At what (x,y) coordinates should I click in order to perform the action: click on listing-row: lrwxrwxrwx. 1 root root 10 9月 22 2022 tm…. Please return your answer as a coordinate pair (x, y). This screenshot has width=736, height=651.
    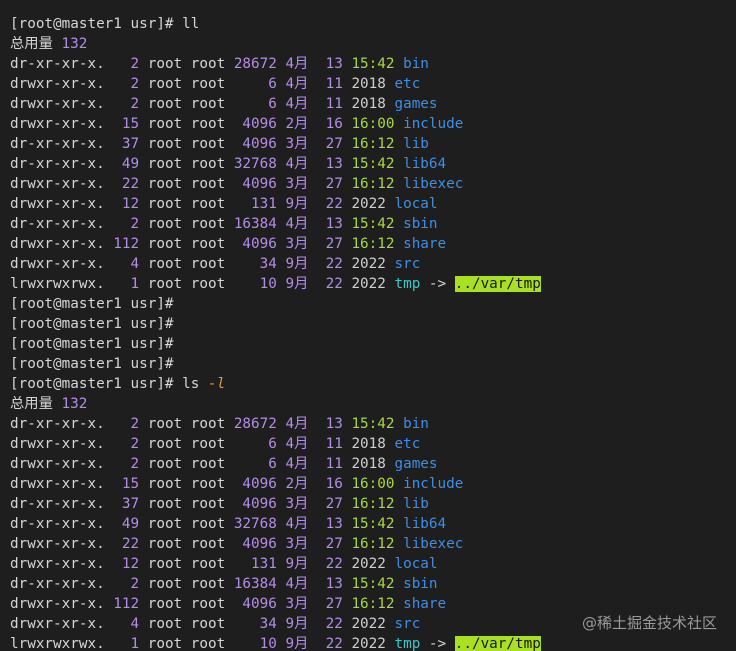
    Looking at the image, I should click on (373, 284).